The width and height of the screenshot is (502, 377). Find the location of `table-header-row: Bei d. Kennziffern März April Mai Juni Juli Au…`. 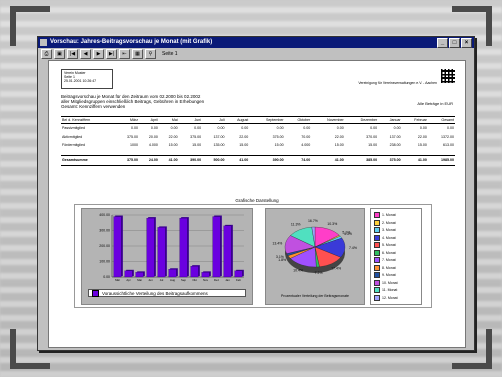

table-header-row: Bei d. Kennziffern März April Mai Juni Juli Au… is located at coordinates (258, 120).